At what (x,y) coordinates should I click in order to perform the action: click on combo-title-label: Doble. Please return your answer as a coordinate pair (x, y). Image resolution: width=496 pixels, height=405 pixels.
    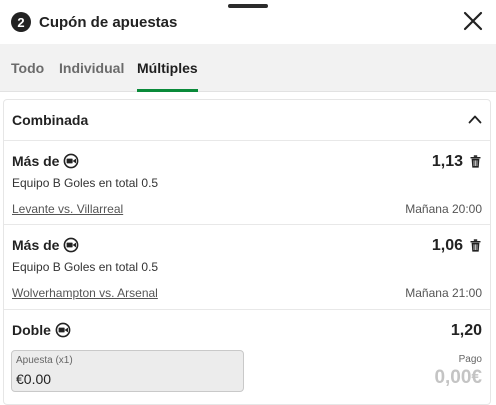
    Looking at the image, I should click on (31, 330).